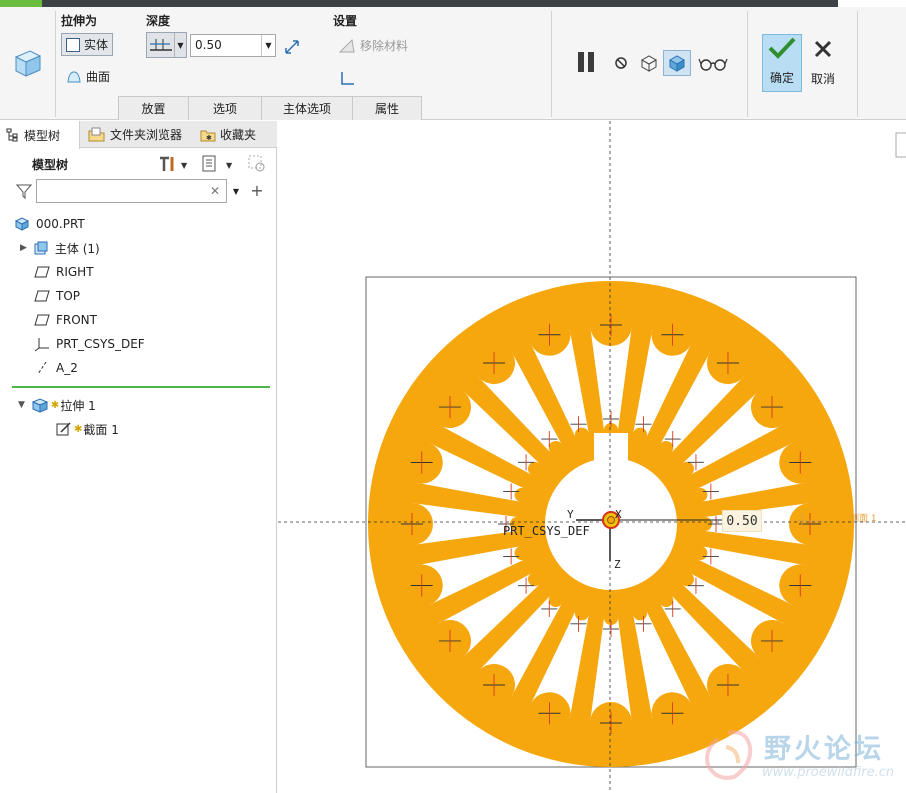 The height and width of the screenshot is (793, 906). What do you see at coordinates (828, 772) in the screenshot?
I see `watermark-url: www.proewildfire.cn` at bounding box center [828, 772].